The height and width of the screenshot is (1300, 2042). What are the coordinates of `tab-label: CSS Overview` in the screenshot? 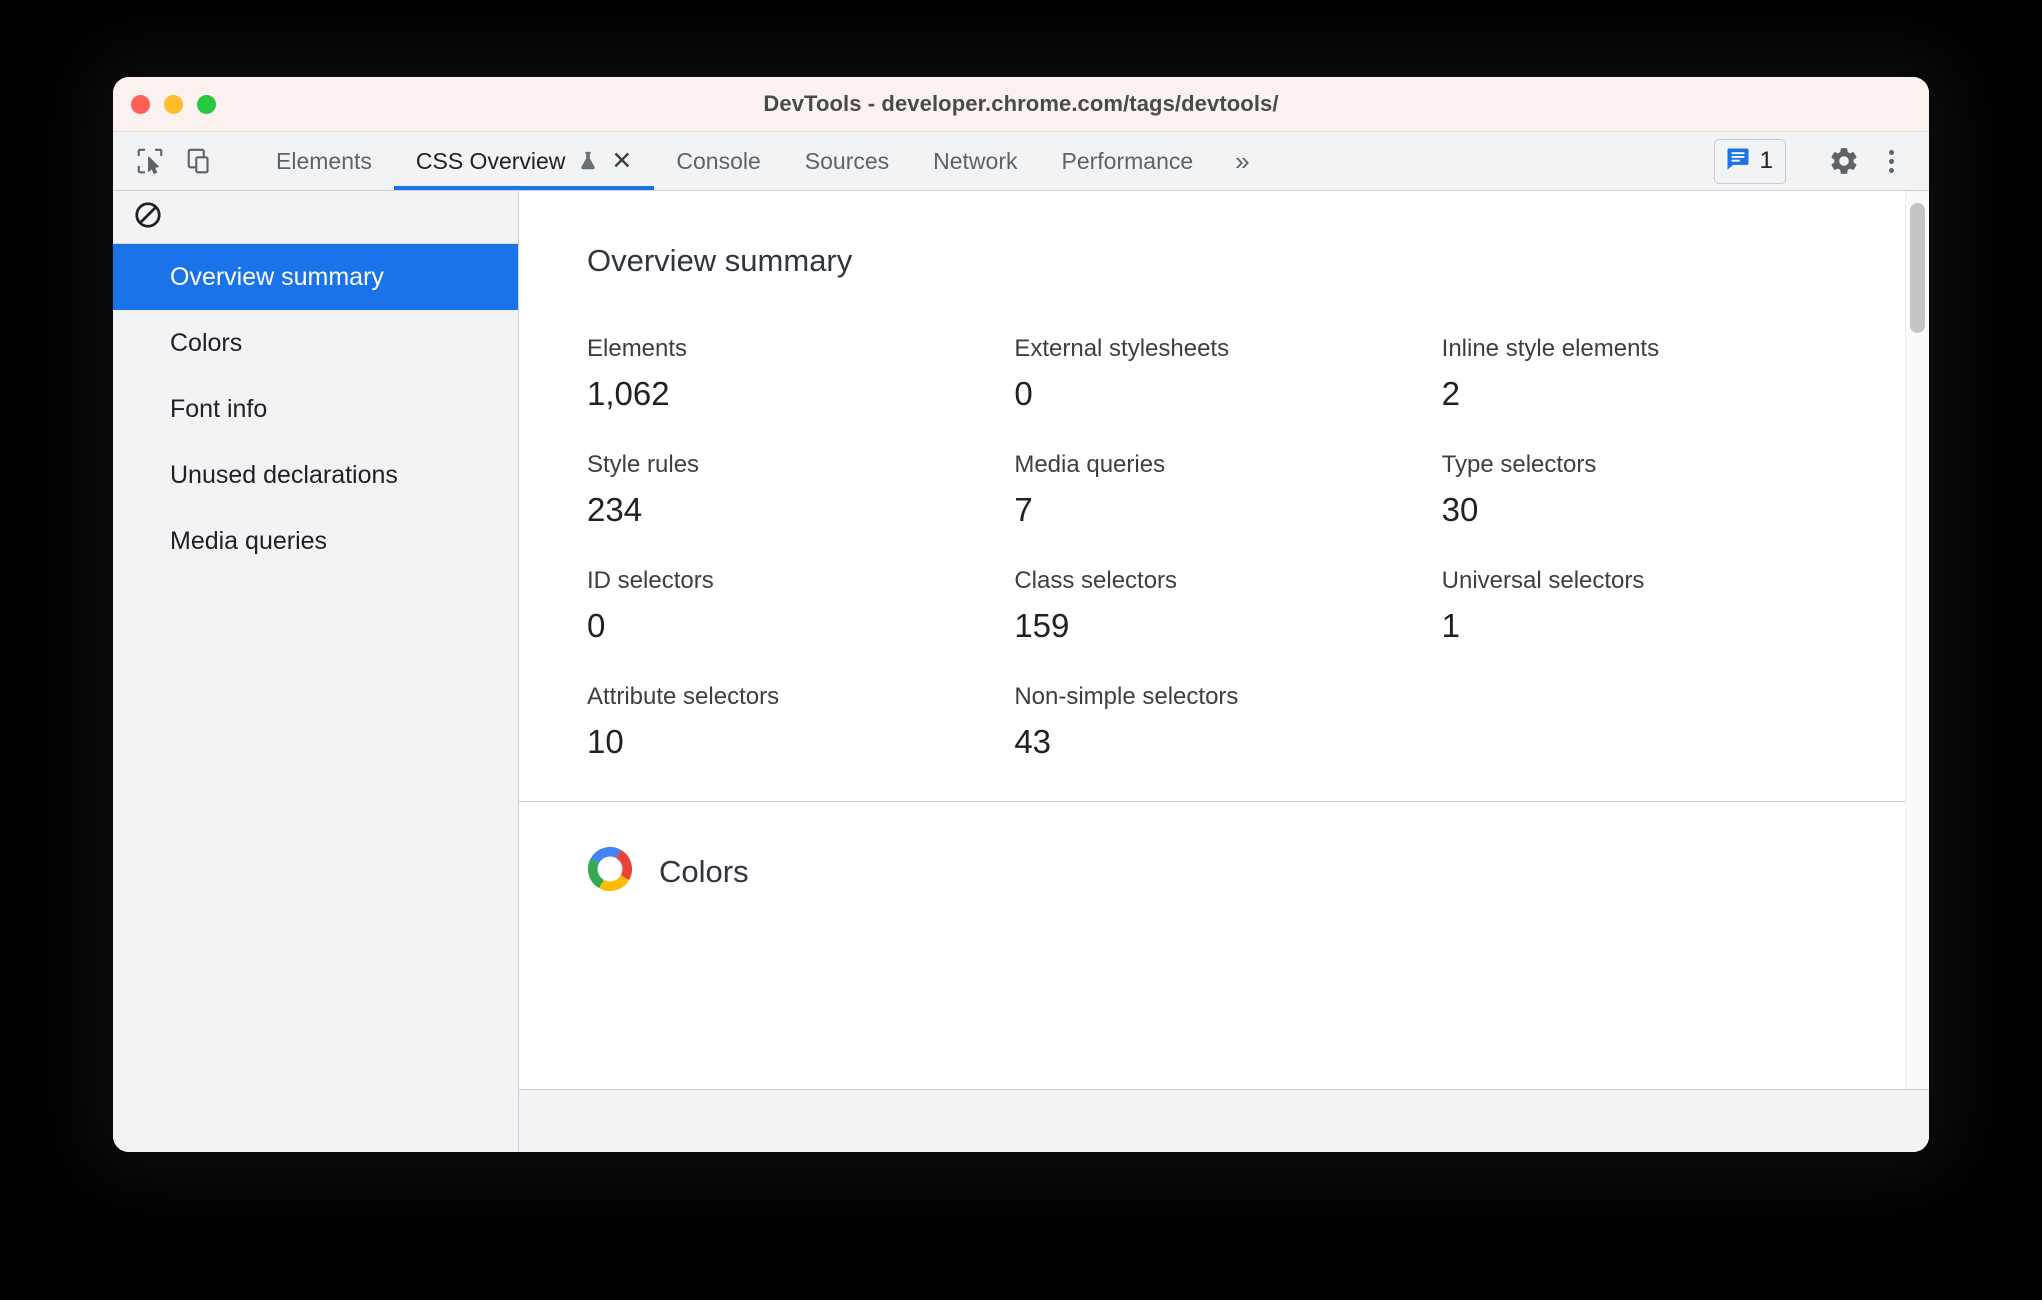 It's located at (490, 160).